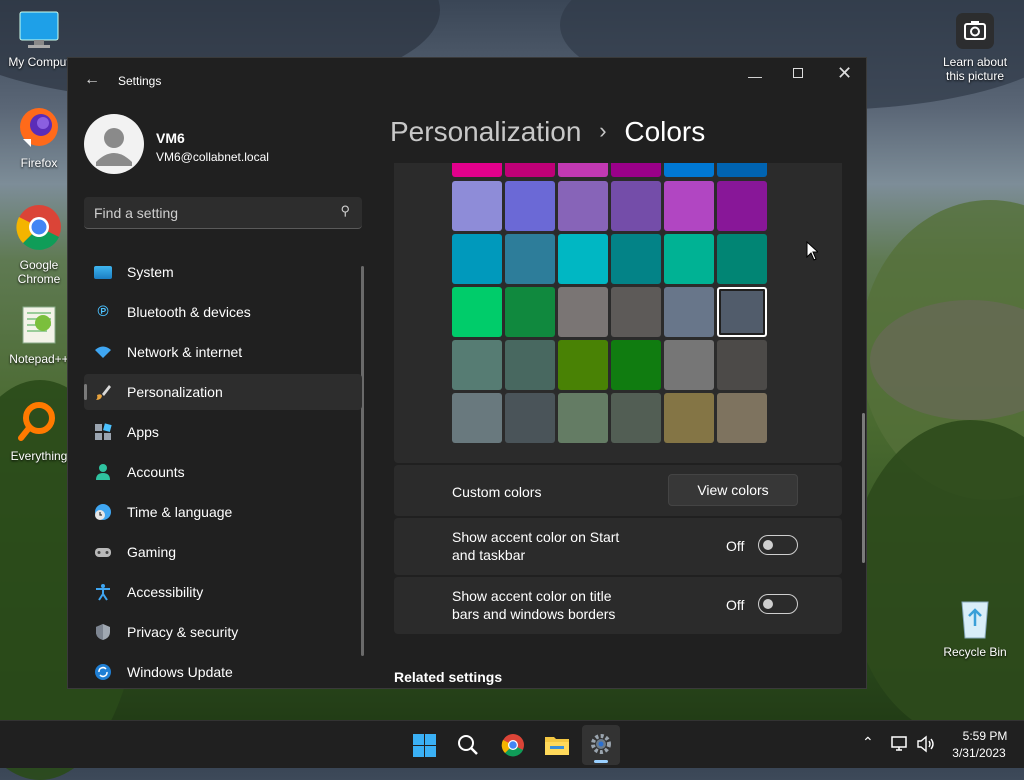 The height and width of the screenshot is (780, 1024). Describe the element at coordinates (223, 592) in the screenshot. I see `nav-item-accessibility: Accessibility` at that location.